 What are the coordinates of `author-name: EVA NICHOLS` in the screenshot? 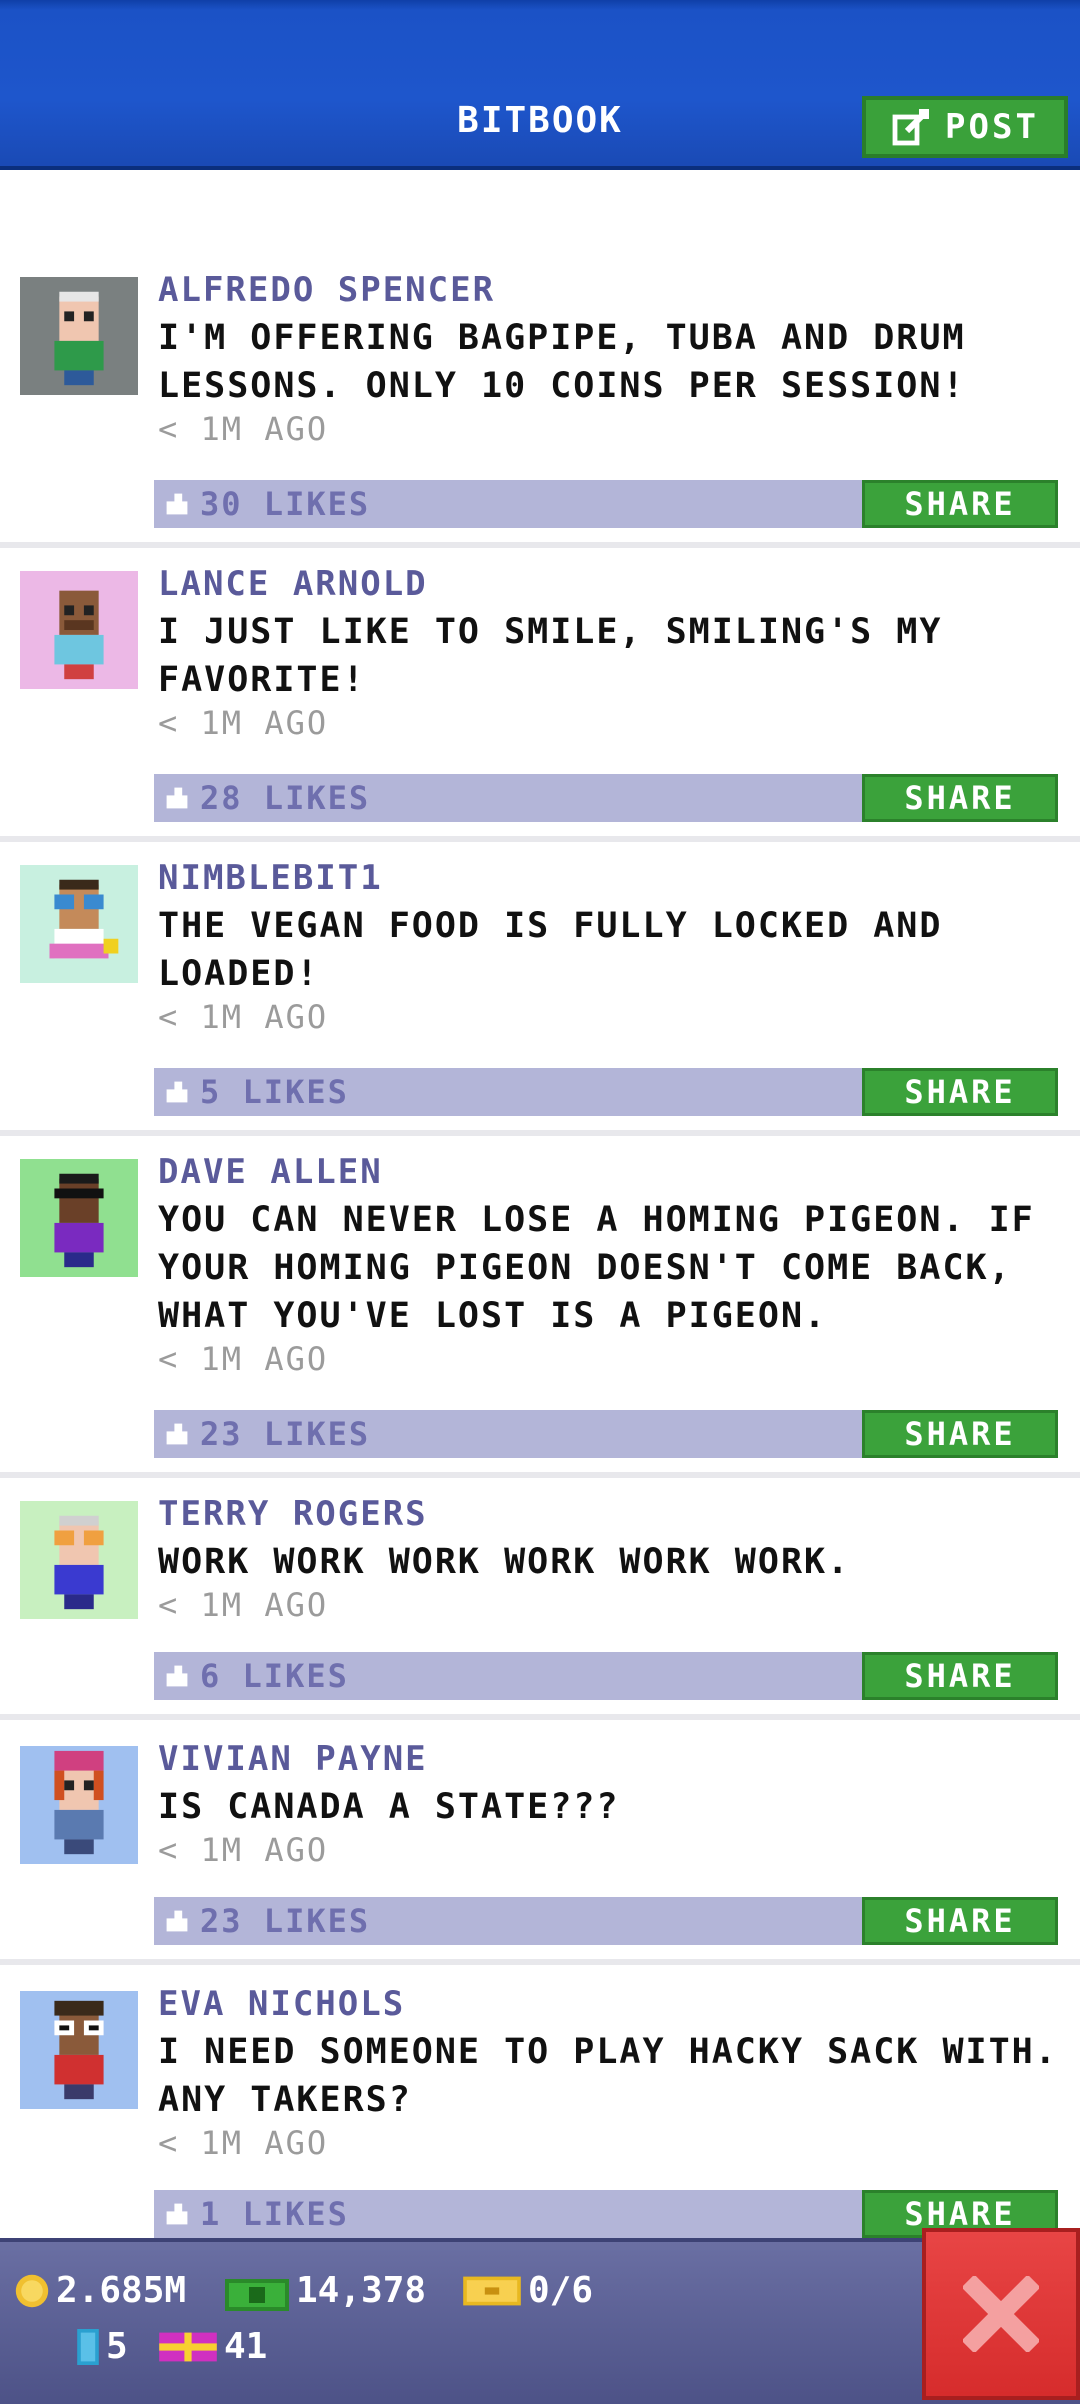 It's located at (281, 2004).